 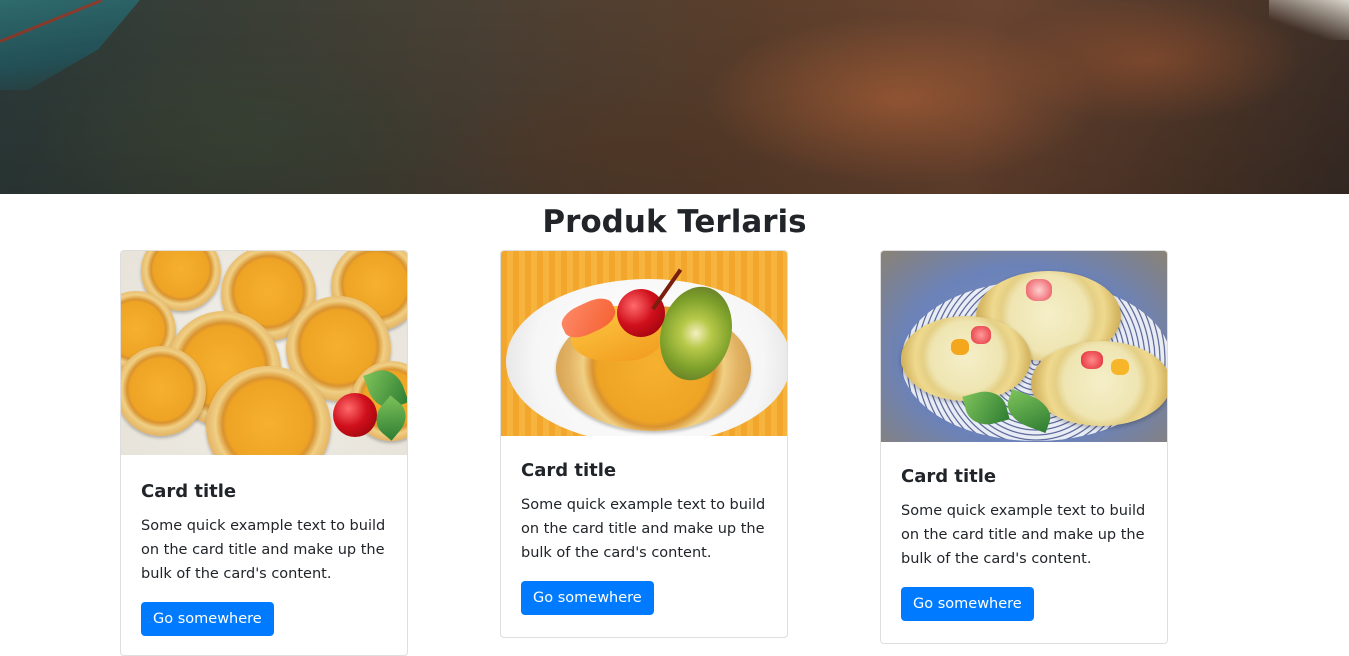 What do you see at coordinates (163, 391) in the screenshot?
I see `tart` at bounding box center [163, 391].